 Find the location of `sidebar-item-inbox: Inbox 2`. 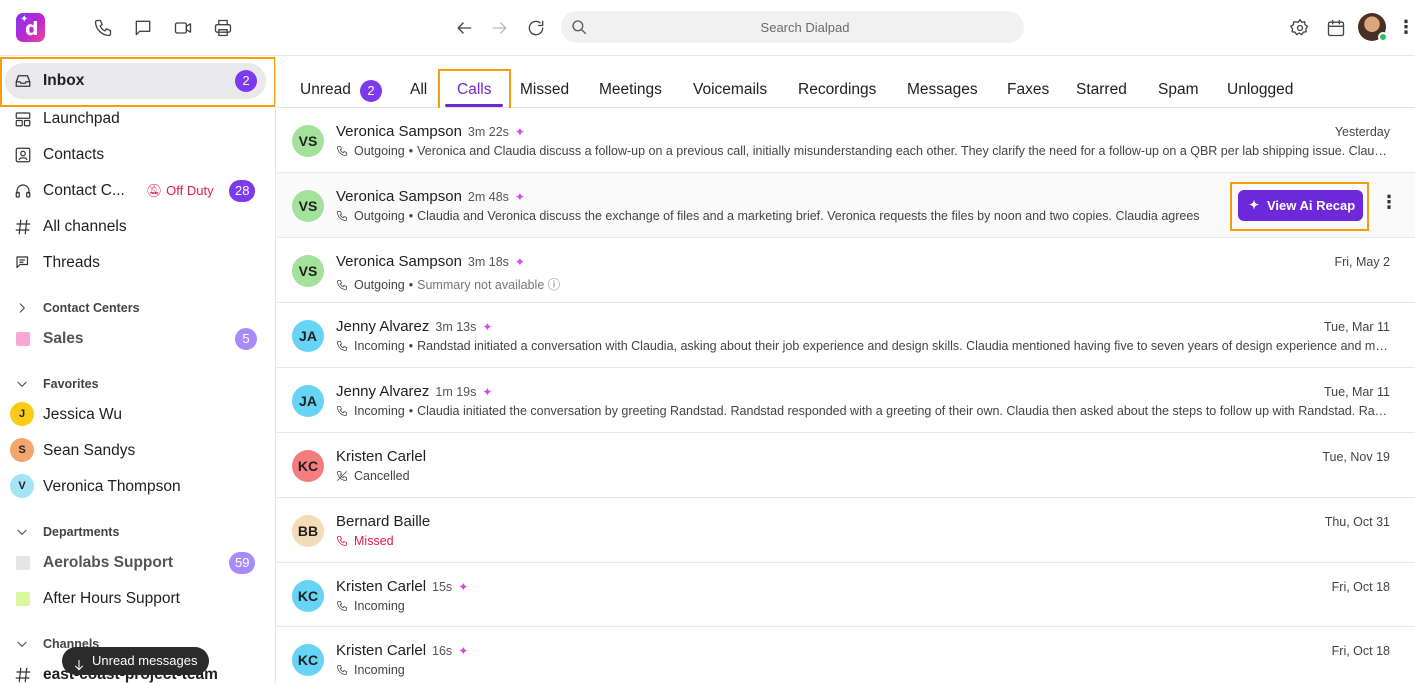

sidebar-item-inbox: Inbox 2 is located at coordinates (135, 81).